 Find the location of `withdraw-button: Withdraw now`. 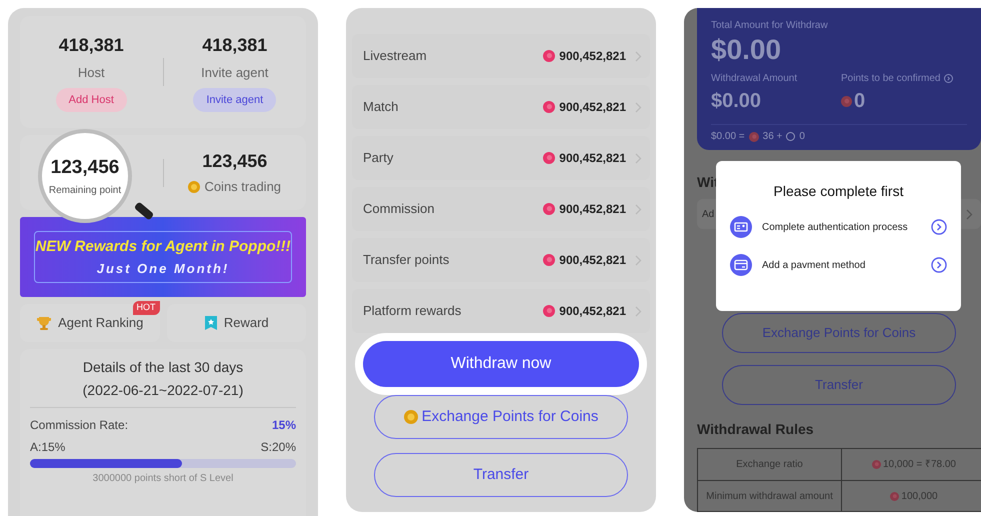

withdraw-button: Withdraw now is located at coordinates (501, 364).